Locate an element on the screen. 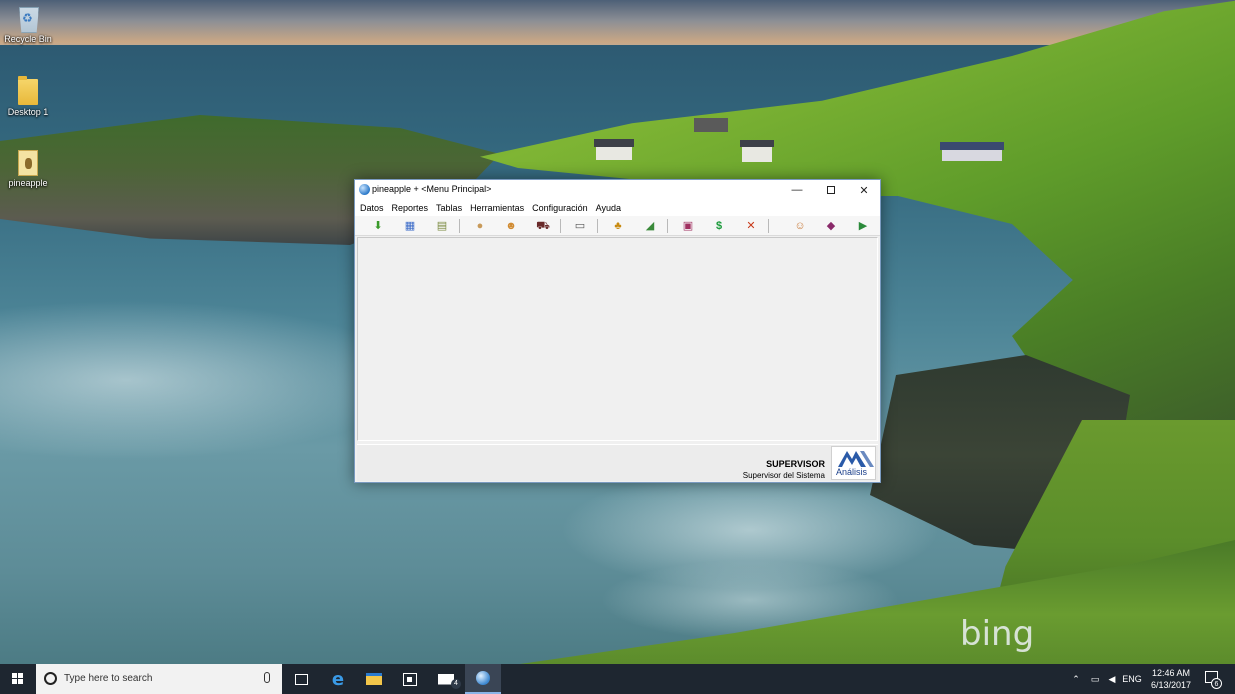 Image resolution: width=1235 pixels, height=694 pixels. toolbar-button-calendar-grid: ▦ is located at coordinates (410, 226).